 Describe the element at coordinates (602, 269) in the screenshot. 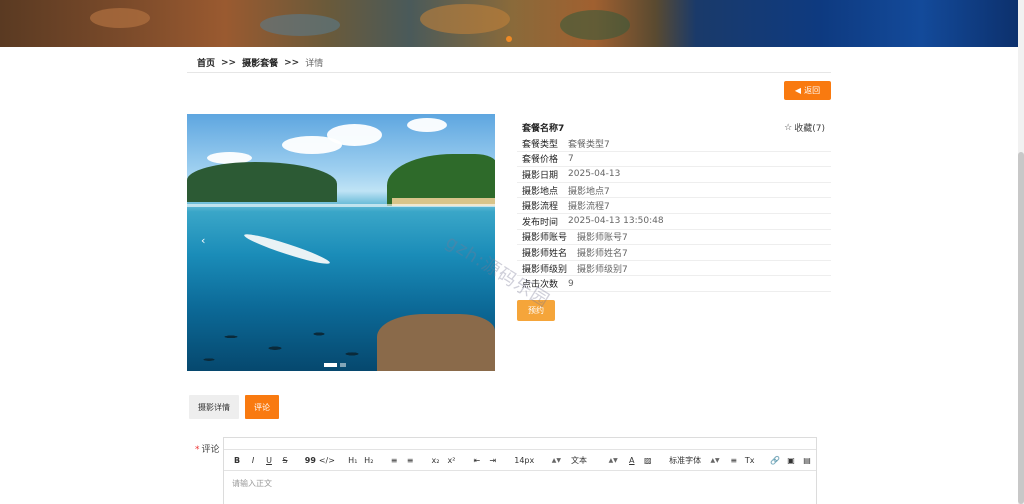

I see `field-value: 摄影师级别7` at that location.